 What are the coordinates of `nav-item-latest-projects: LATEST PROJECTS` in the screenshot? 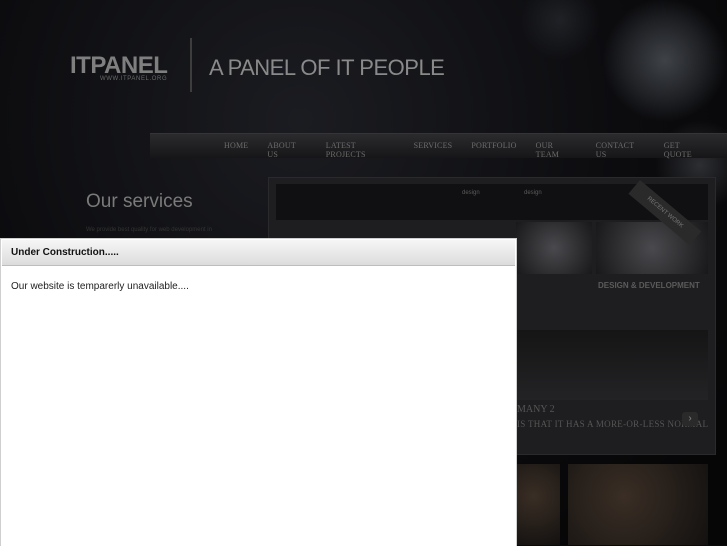 It's located at (360, 150).